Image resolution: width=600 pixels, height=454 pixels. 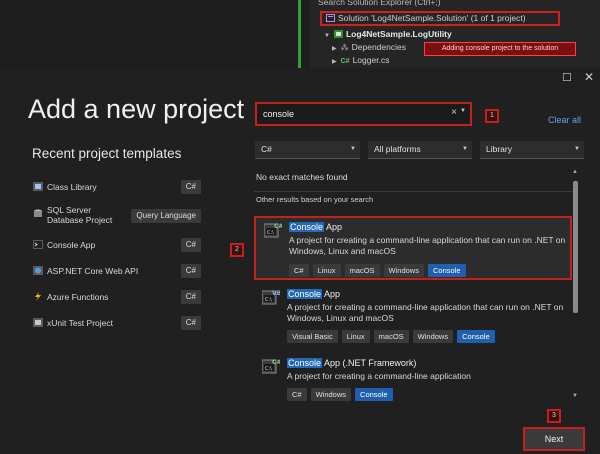 I want to click on console-app-icon, so click(x=38, y=244).